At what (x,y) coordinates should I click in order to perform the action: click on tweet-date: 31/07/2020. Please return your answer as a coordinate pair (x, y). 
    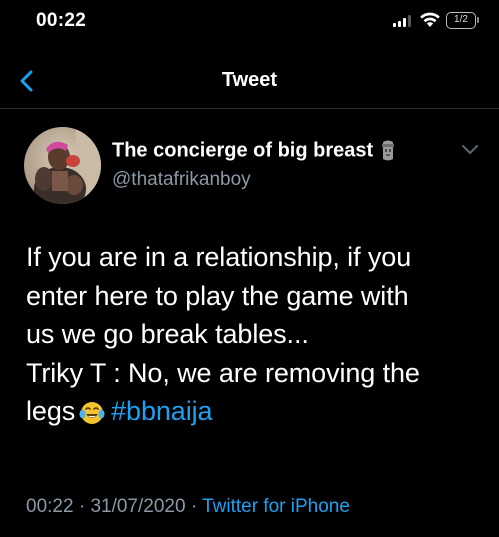
    Looking at the image, I should click on (138, 506).